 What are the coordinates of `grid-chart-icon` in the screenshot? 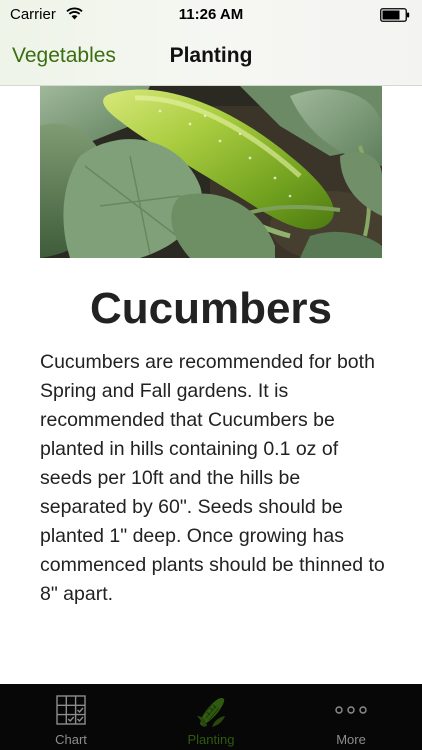 It's located at (71, 710).